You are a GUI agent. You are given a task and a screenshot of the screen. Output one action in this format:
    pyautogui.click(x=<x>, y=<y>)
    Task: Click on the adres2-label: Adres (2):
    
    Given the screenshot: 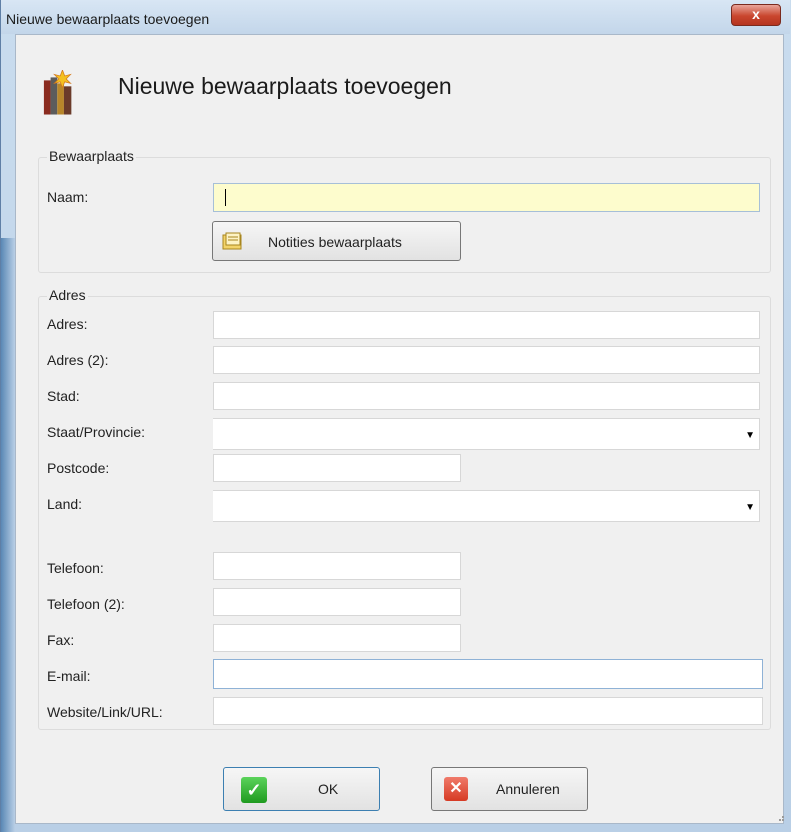 What is the action you would take?
    pyautogui.click(x=78, y=360)
    